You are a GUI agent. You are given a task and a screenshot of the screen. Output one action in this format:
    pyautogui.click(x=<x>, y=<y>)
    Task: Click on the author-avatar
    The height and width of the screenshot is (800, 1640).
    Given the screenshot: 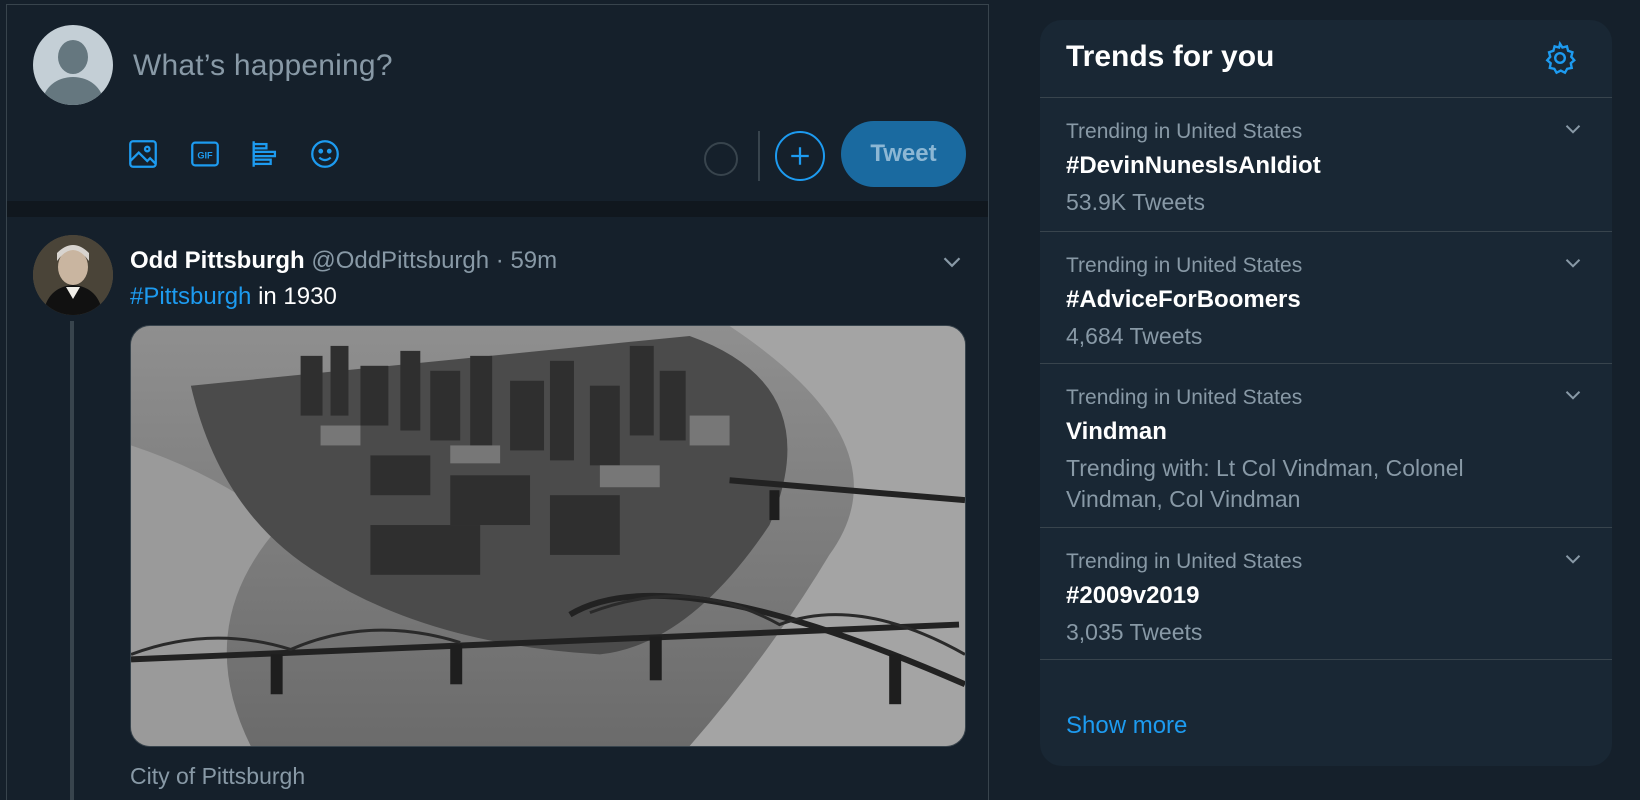 What is the action you would take?
    pyautogui.click(x=73, y=275)
    